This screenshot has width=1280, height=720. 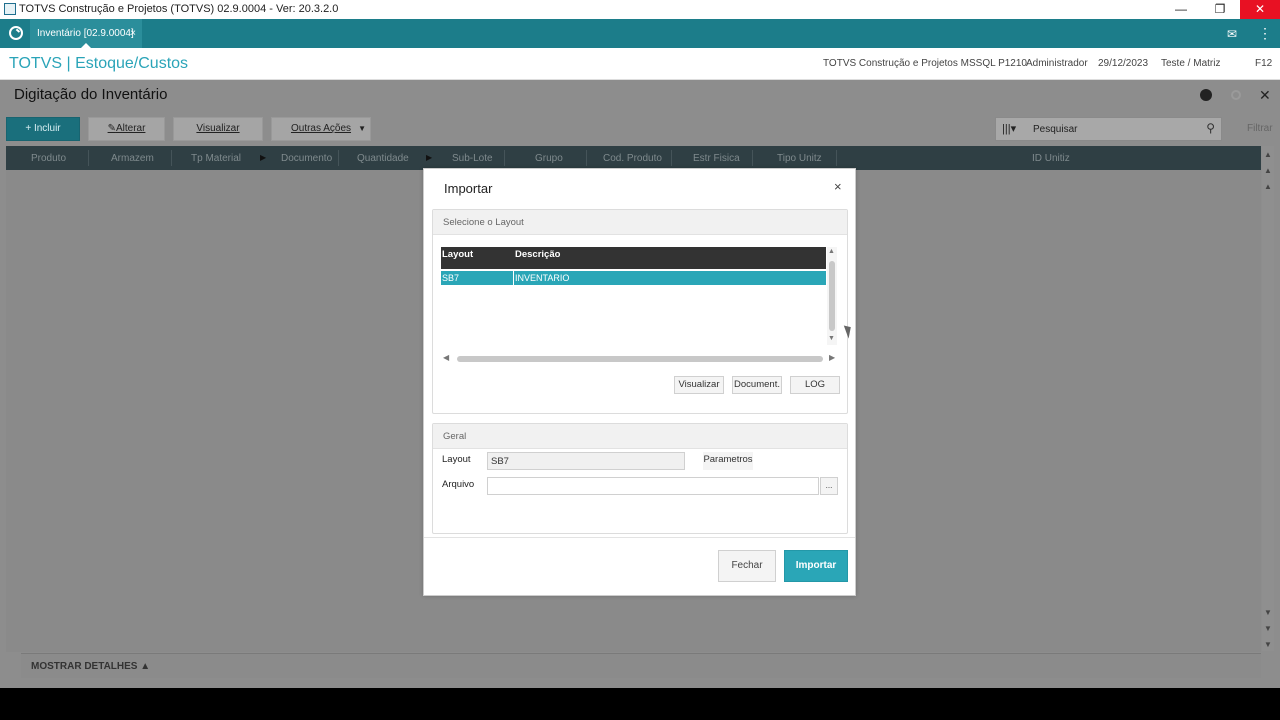 What do you see at coordinates (130, 128) in the screenshot?
I see `alterar-label: Alterar` at bounding box center [130, 128].